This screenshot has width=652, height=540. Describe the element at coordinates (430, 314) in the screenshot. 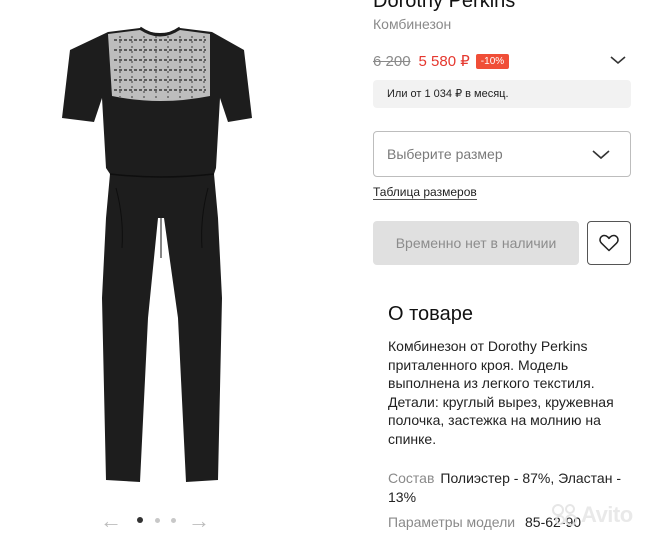

I see `about-title: О товаре` at that location.